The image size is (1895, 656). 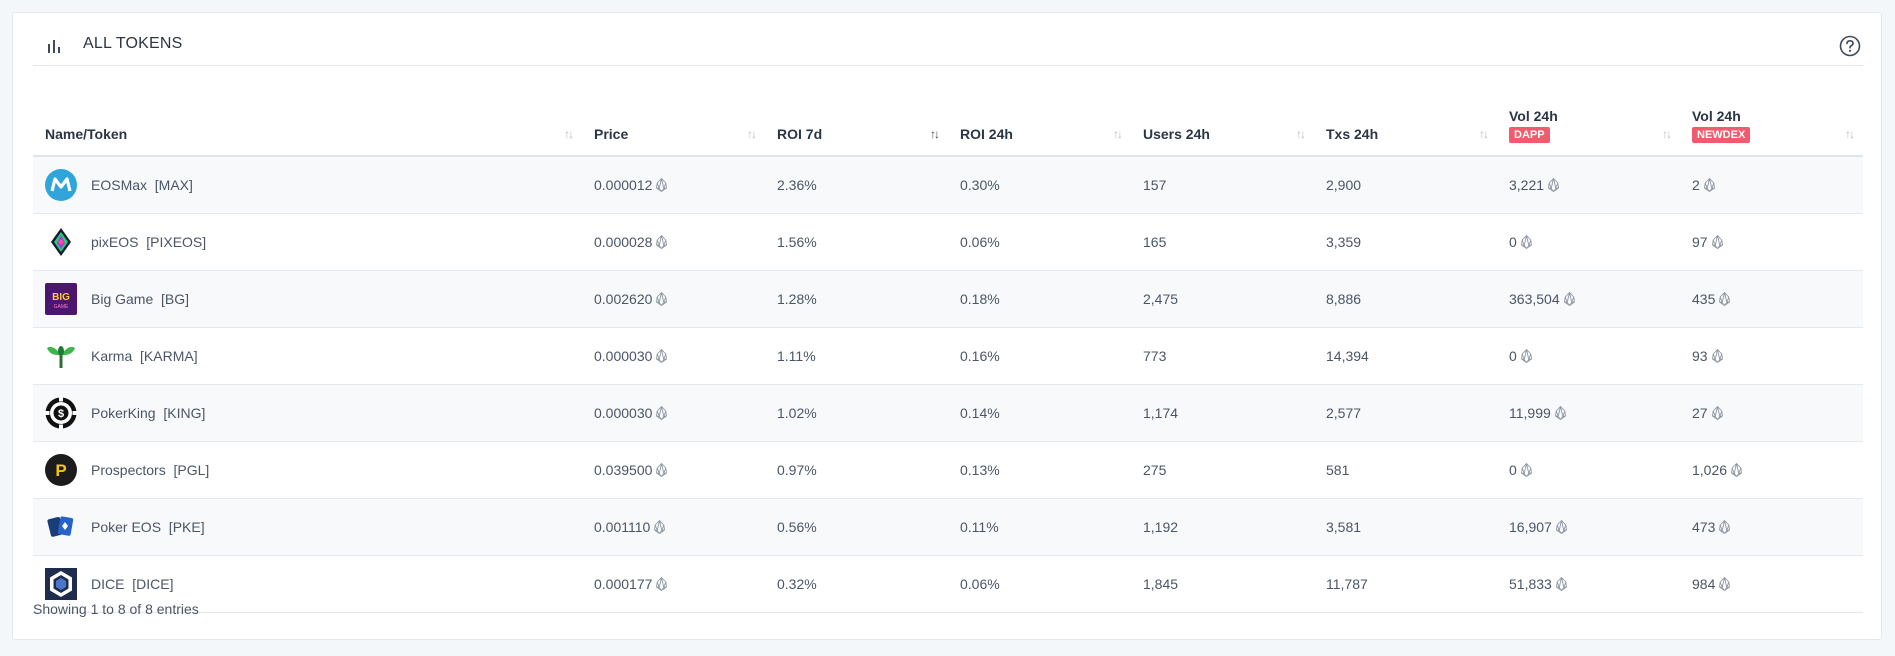 What do you see at coordinates (1771, 470) in the screenshot?
I see `vol-newdex-cell: 1,026` at bounding box center [1771, 470].